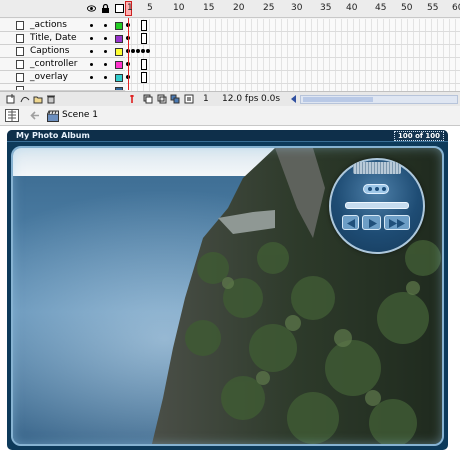 This screenshot has width=460, height=451. Describe the element at coordinates (12, 115) in the screenshot. I see `timeline-toggle-icon` at that location.